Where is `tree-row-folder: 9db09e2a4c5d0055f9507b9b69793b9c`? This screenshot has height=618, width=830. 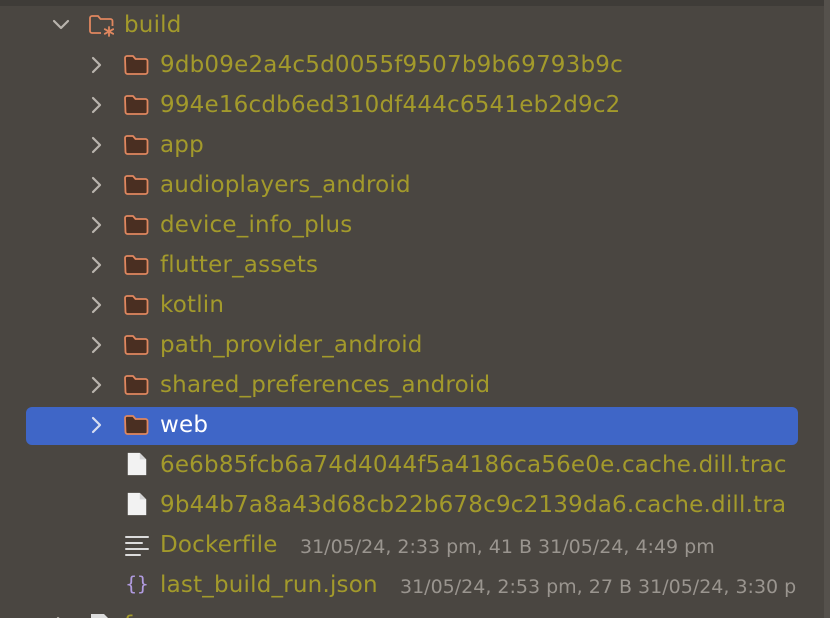 tree-row-folder: 9db09e2a4c5d0055f9507b9b69793b9c is located at coordinates (415, 66).